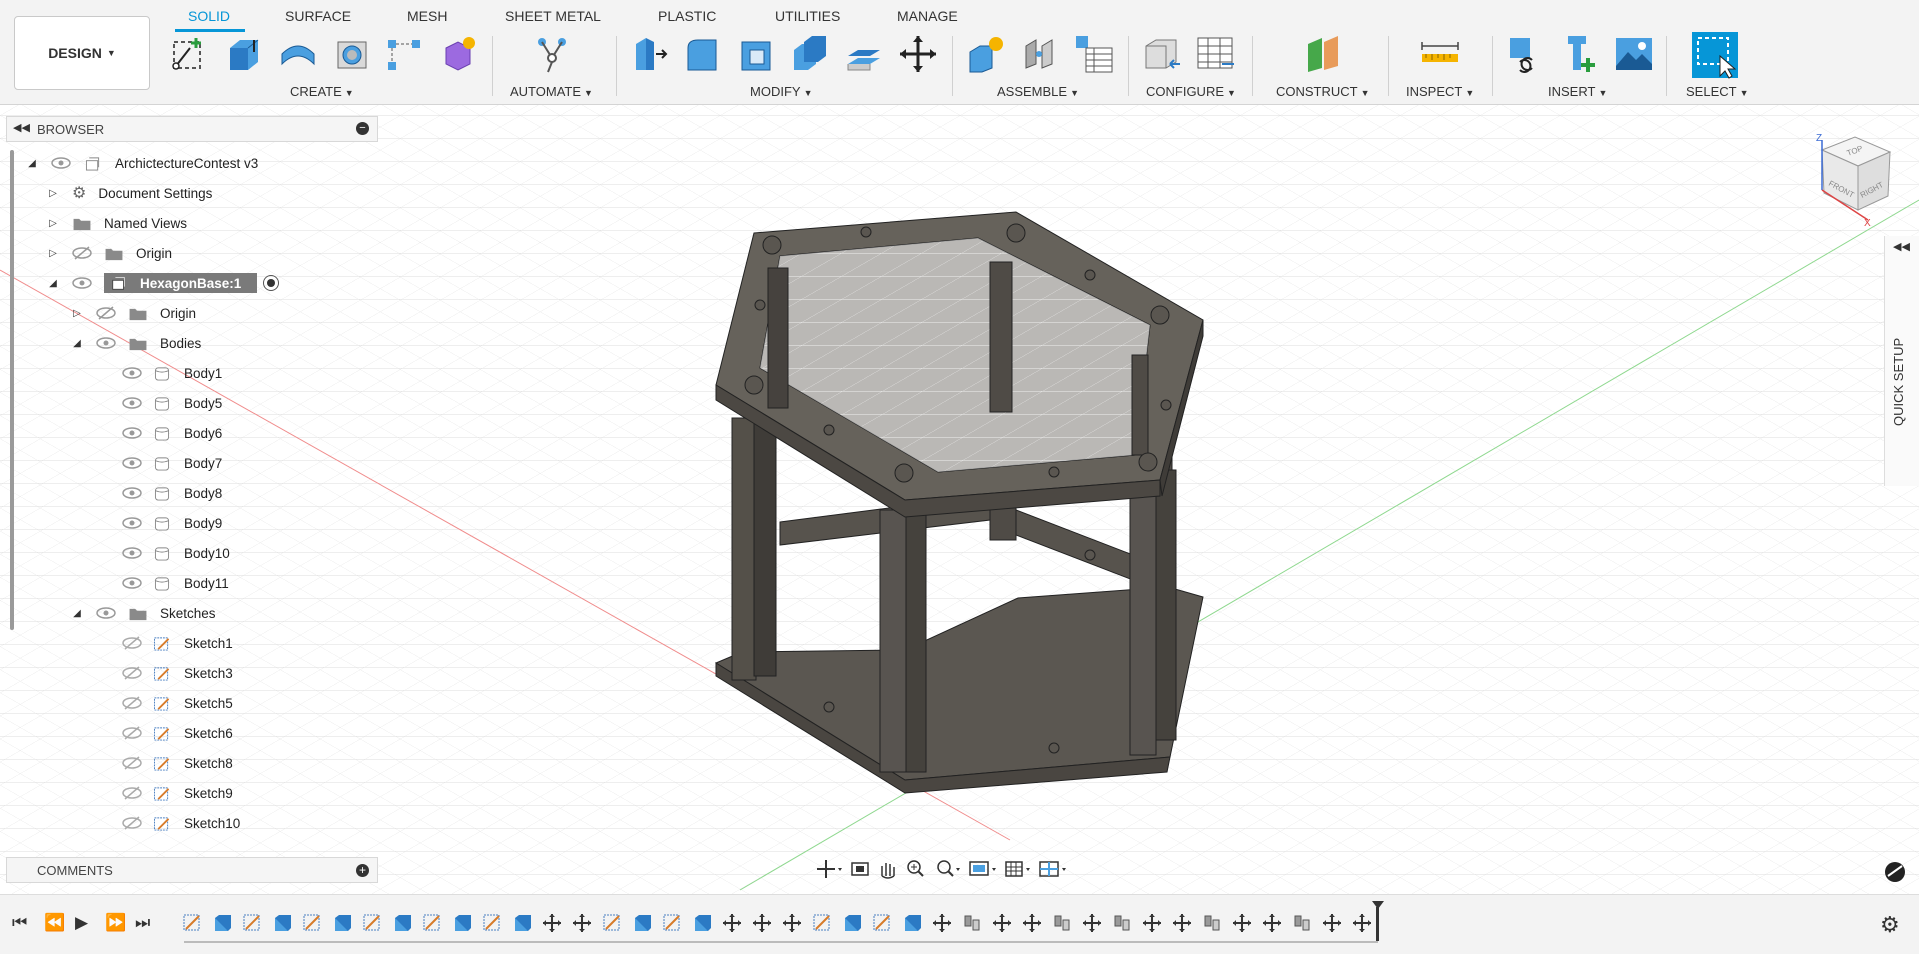 Image resolution: width=1919 pixels, height=954 pixels. Describe the element at coordinates (1162, 54) in the screenshot. I see `configure-icon` at that location.